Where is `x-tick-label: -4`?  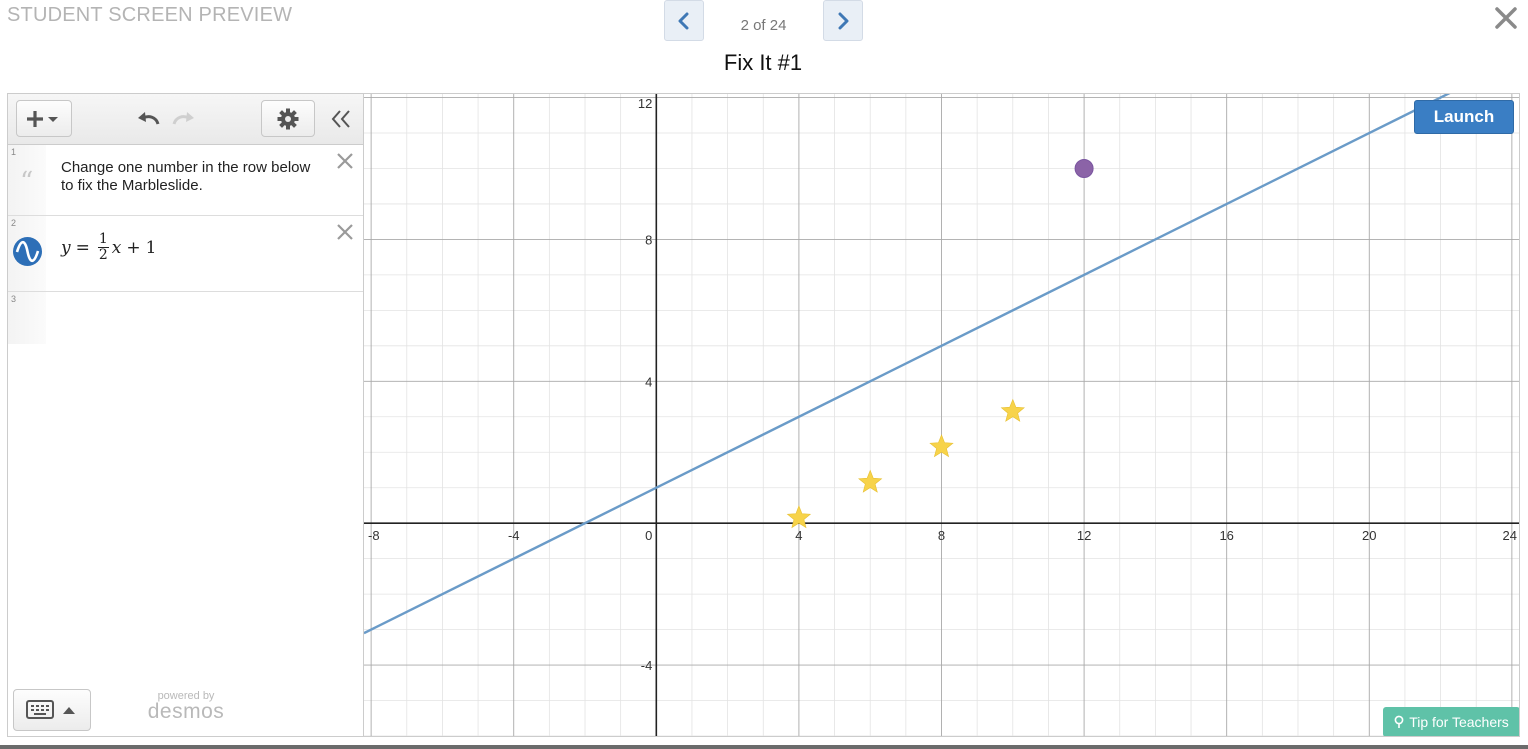 x-tick-label: -4 is located at coordinates (514, 535).